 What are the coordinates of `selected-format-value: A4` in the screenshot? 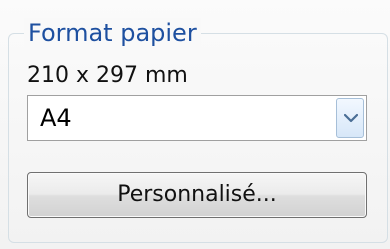 It's located at (56, 118).